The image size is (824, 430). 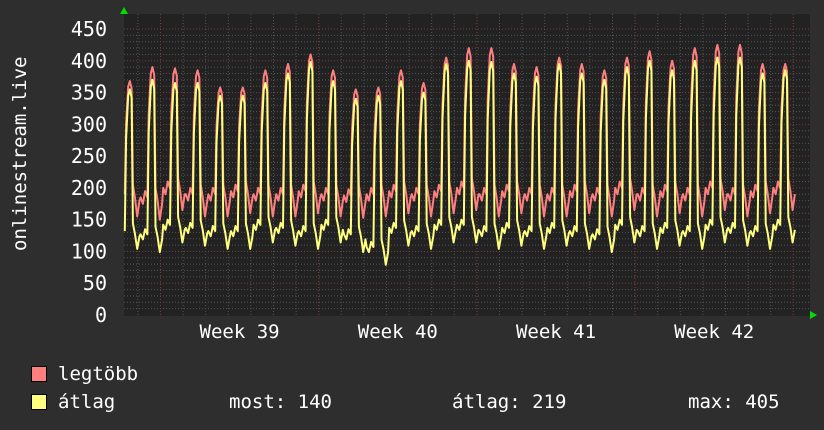 I want to click on stat-max: max: 405, so click(x=734, y=402).